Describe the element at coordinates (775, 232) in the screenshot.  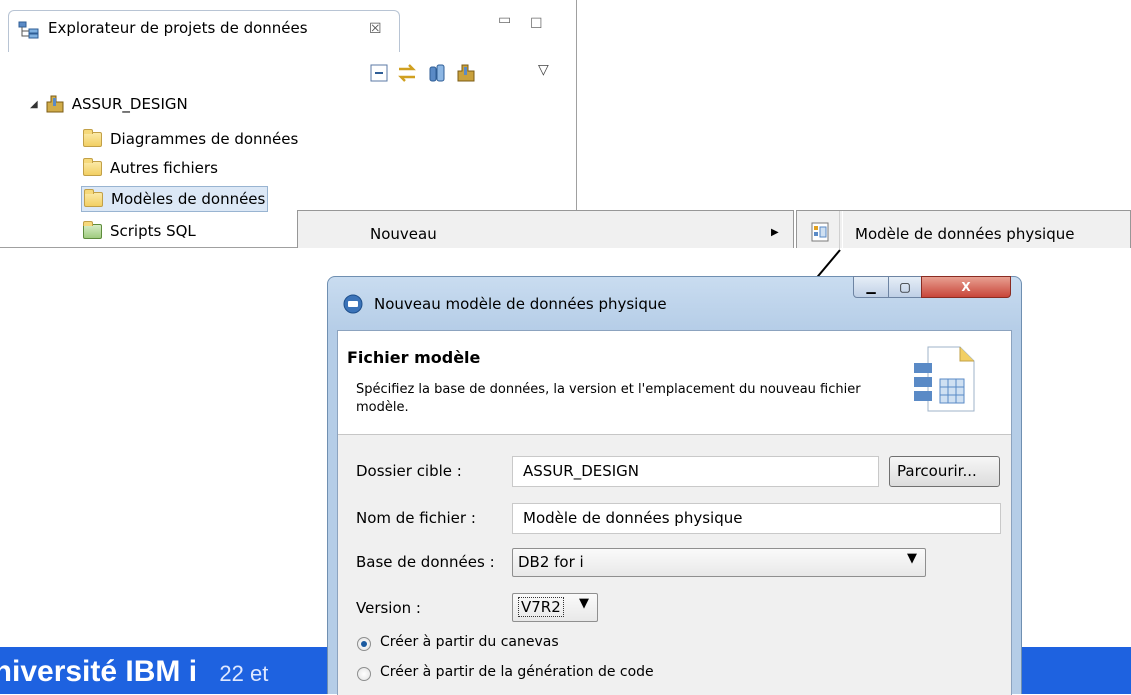
I see `submenu-arrow-icon: ▶` at that location.